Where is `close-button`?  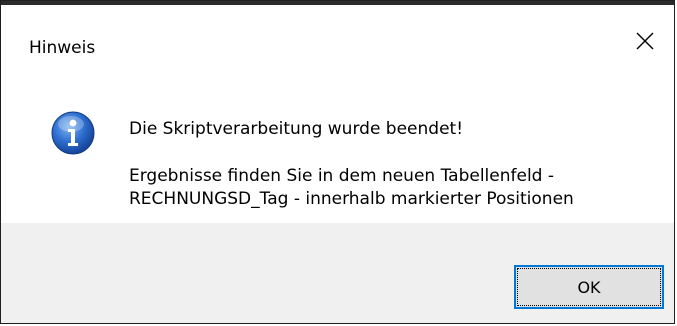
close-button is located at coordinates (645, 41).